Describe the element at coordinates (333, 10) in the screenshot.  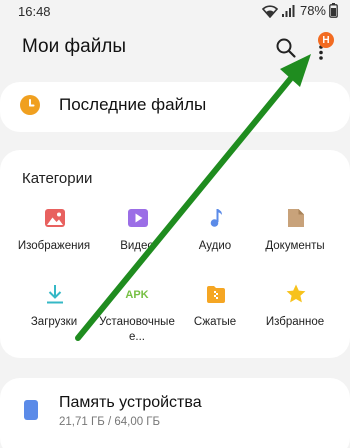
I see `battery-icon` at that location.